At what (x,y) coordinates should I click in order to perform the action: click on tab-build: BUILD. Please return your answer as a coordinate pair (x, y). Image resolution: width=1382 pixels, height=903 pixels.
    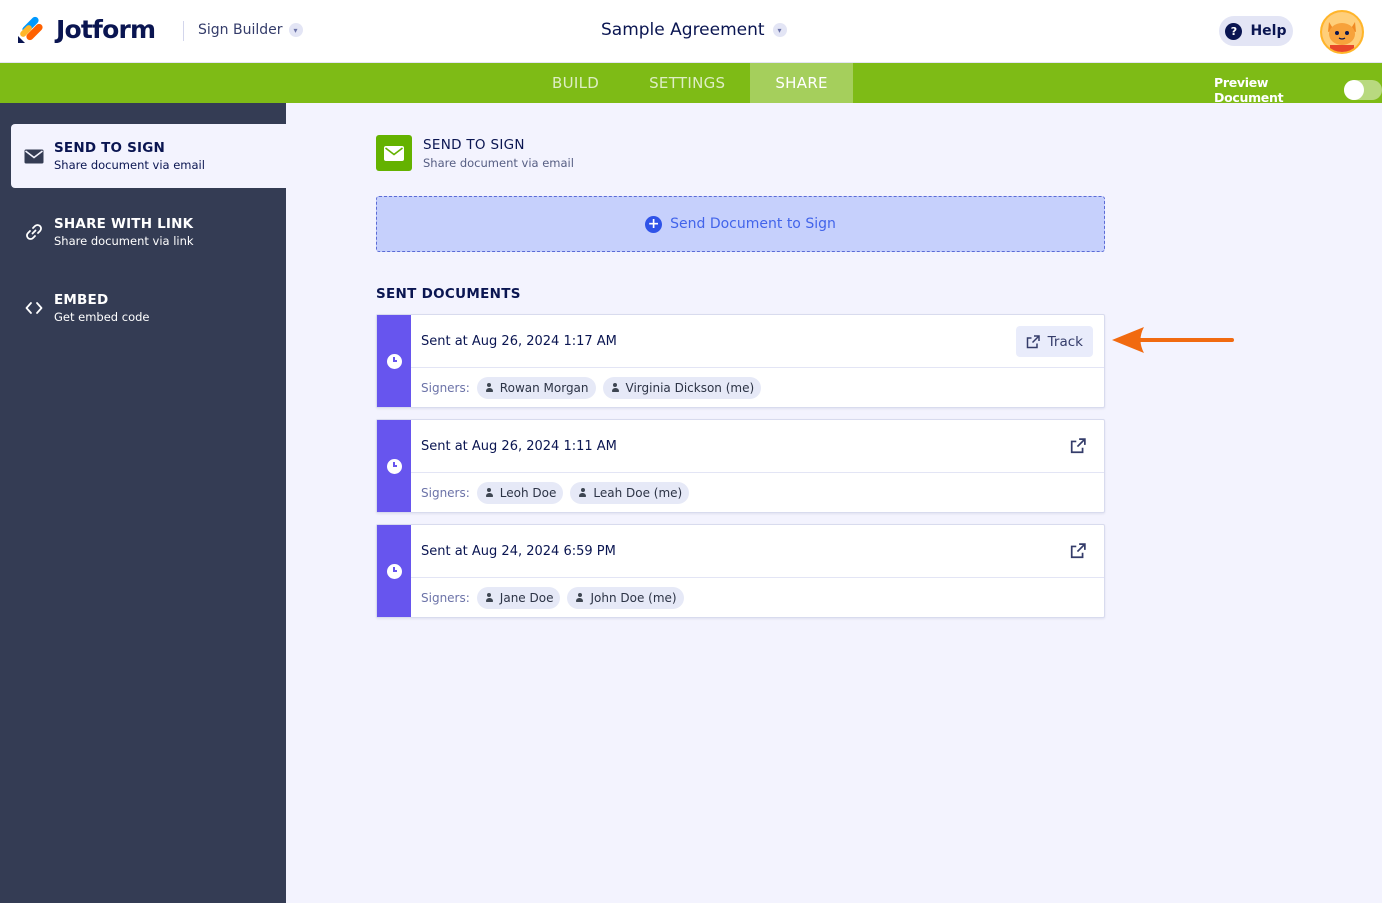
    Looking at the image, I should click on (575, 83).